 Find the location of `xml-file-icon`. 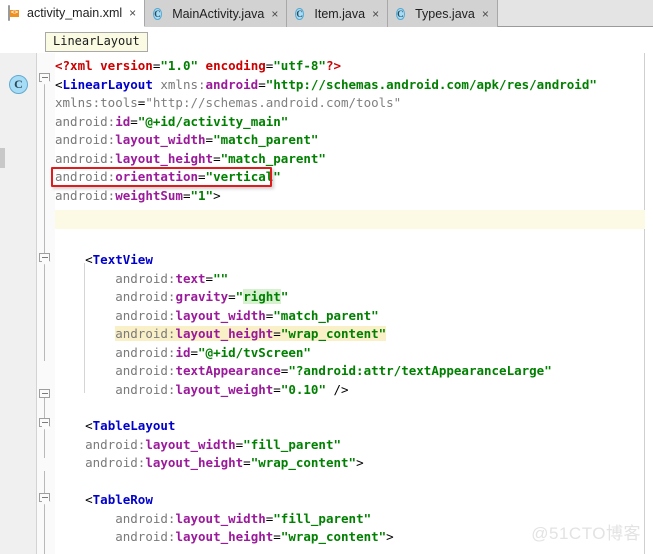

xml-file-icon is located at coordinates (15, 12).